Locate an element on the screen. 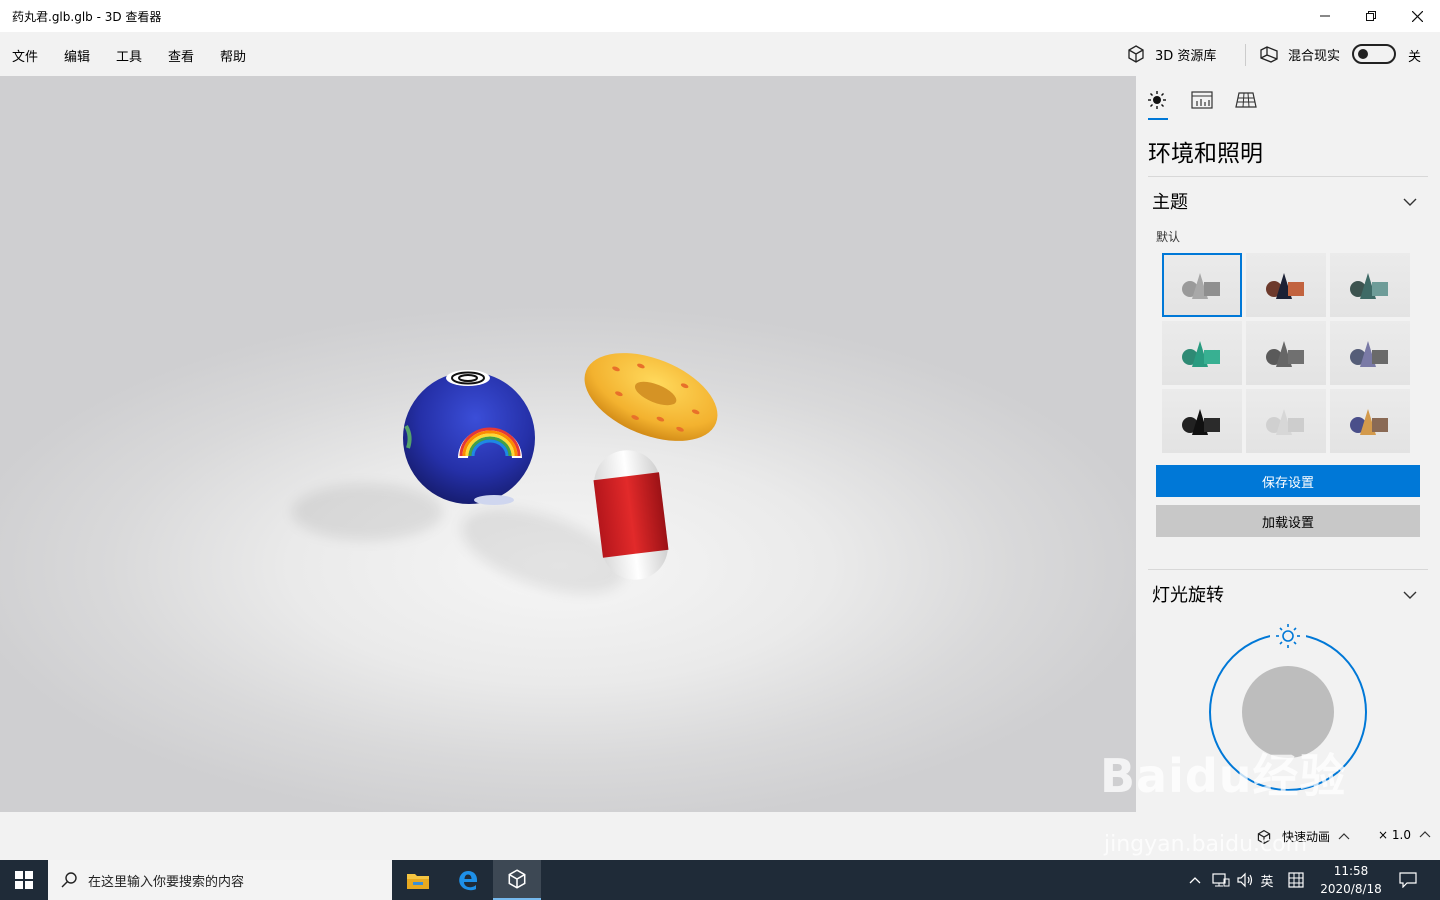 This screenshot has width=1440, height=900. ime-keyboard-icon is located at coordinates (1296, 880).